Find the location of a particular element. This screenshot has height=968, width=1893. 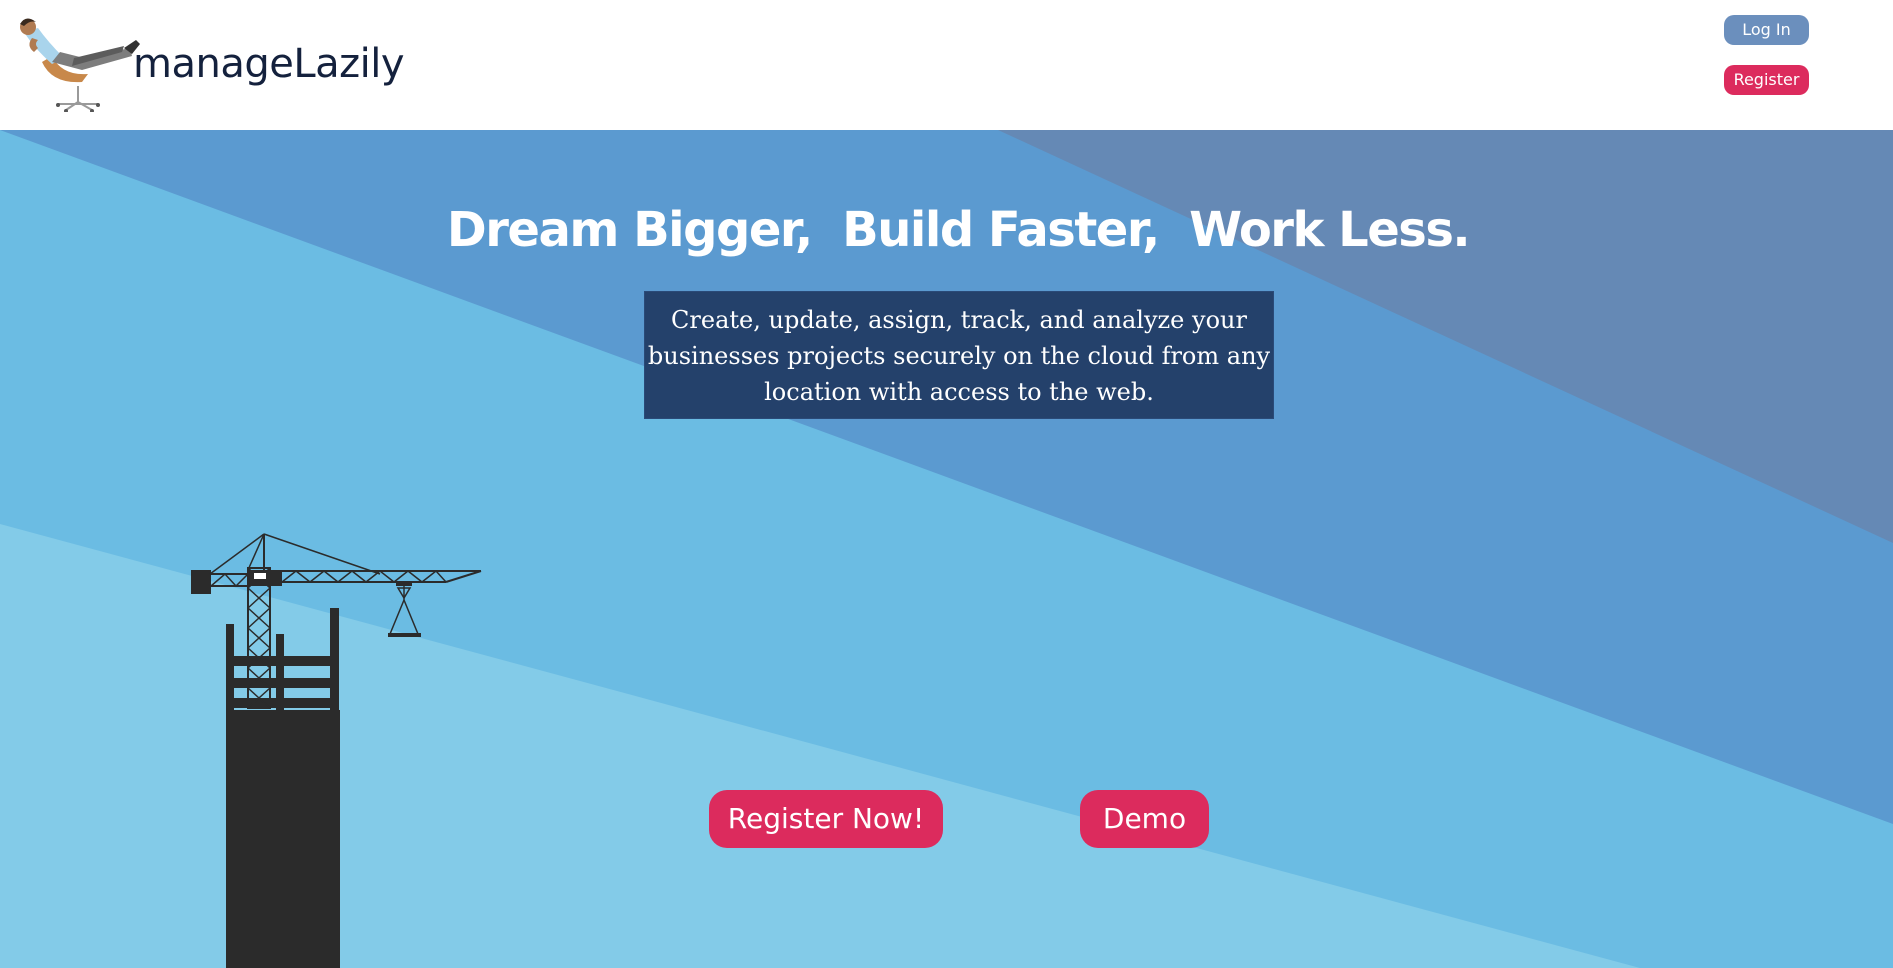

hero-headline: Dream Bigger, Build Faster, Work Less. is located at coordinates (958, 230).